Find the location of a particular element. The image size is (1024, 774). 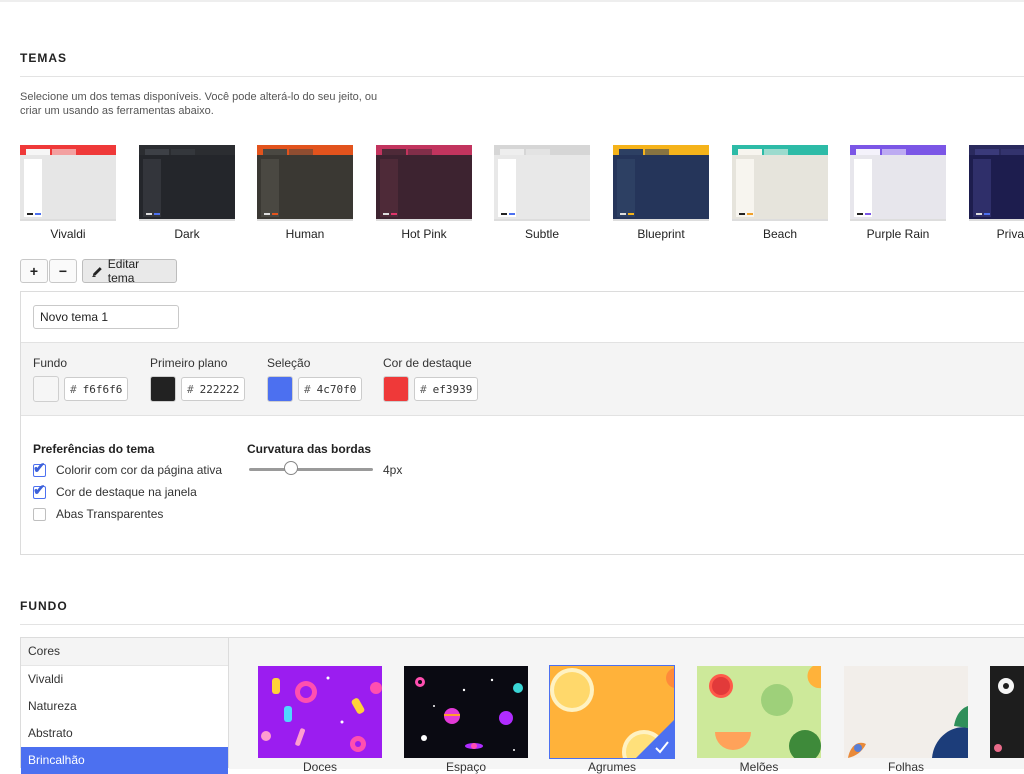

theme-card-purple-rain: Purple Rain is located at coordinates (898, 193).